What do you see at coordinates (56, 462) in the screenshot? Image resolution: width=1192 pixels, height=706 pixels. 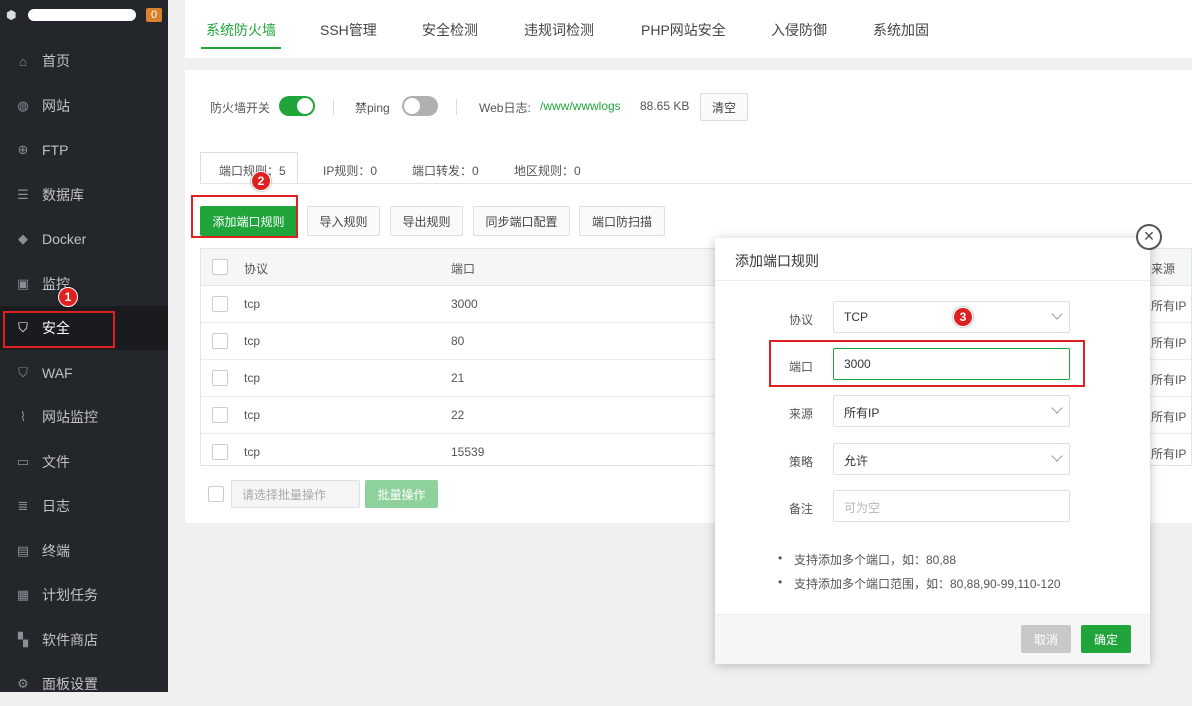 I see `sidebar-item-label: 文件` at bounding box center [56, 462].